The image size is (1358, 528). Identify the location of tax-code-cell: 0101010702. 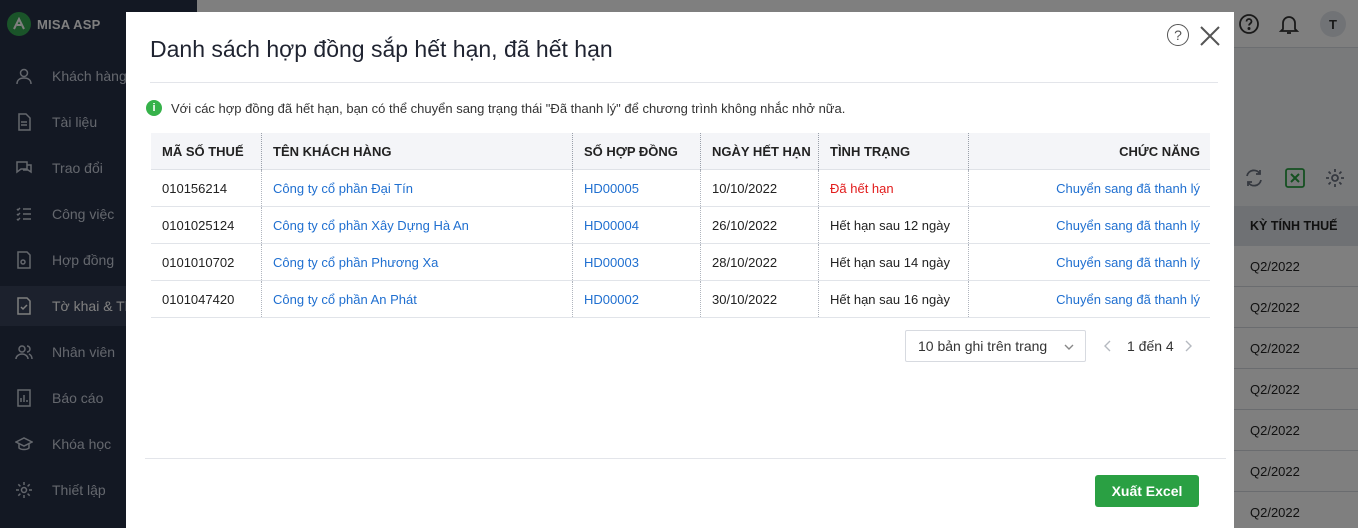
(206, 262).